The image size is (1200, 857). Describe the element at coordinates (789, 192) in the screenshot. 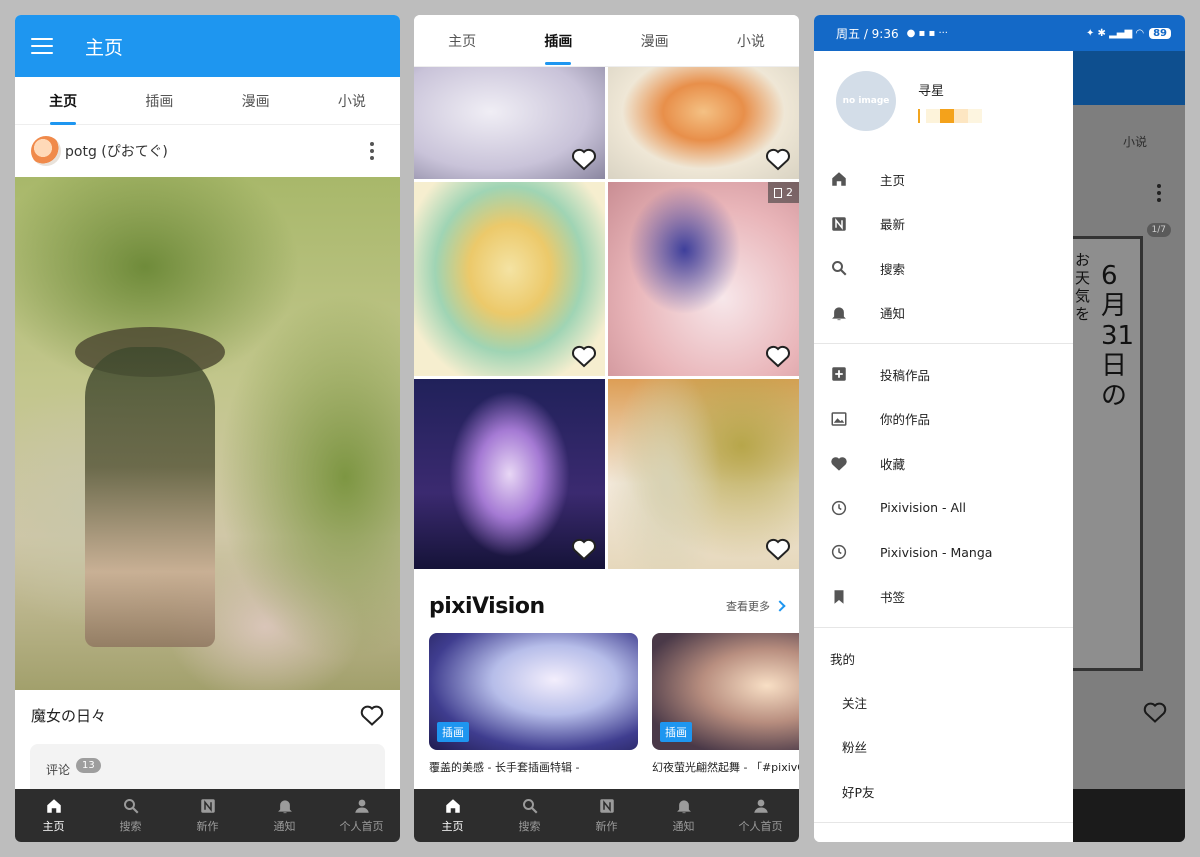

I see `page-count: 2` at that location.